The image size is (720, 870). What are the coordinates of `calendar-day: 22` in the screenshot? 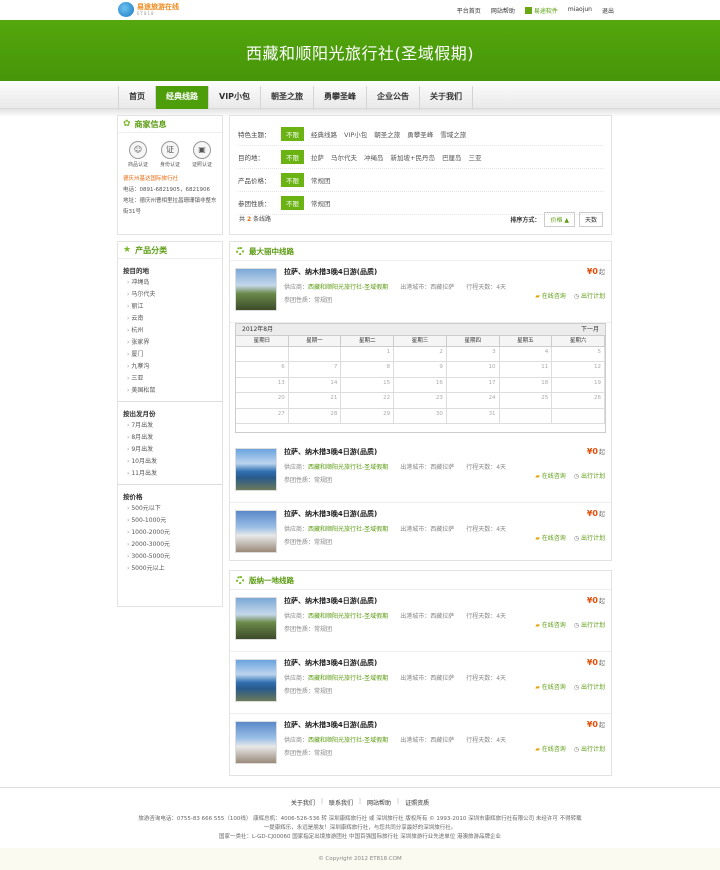 It's located at (368, 401).